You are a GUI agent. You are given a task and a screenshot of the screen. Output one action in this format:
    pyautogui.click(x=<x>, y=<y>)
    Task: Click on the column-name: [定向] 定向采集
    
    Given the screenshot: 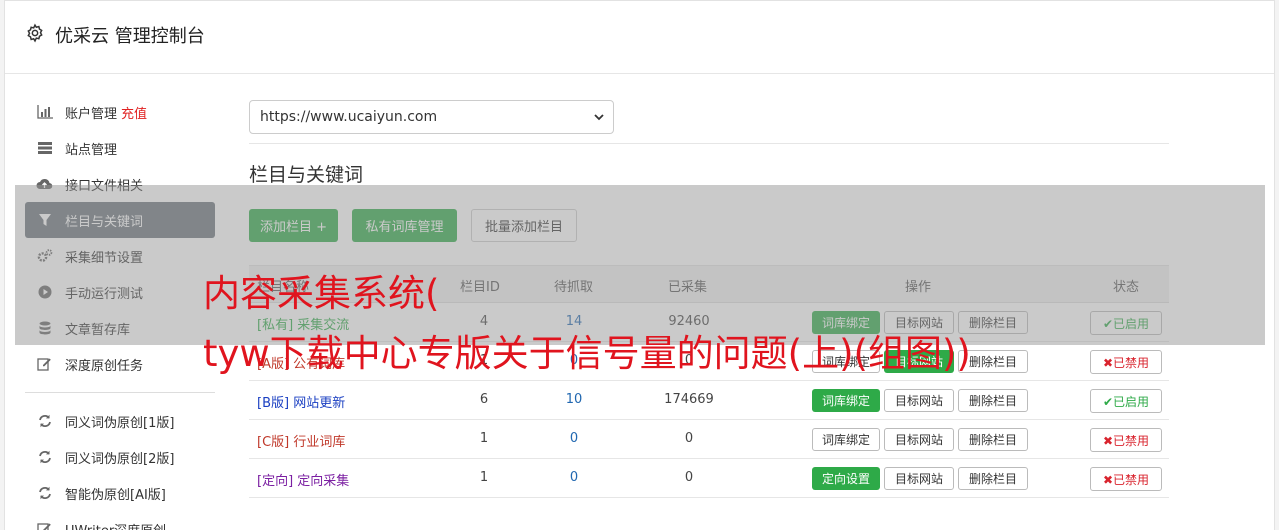 What is the action you would take?
    pyautogui.click(x=303, y=479)
    